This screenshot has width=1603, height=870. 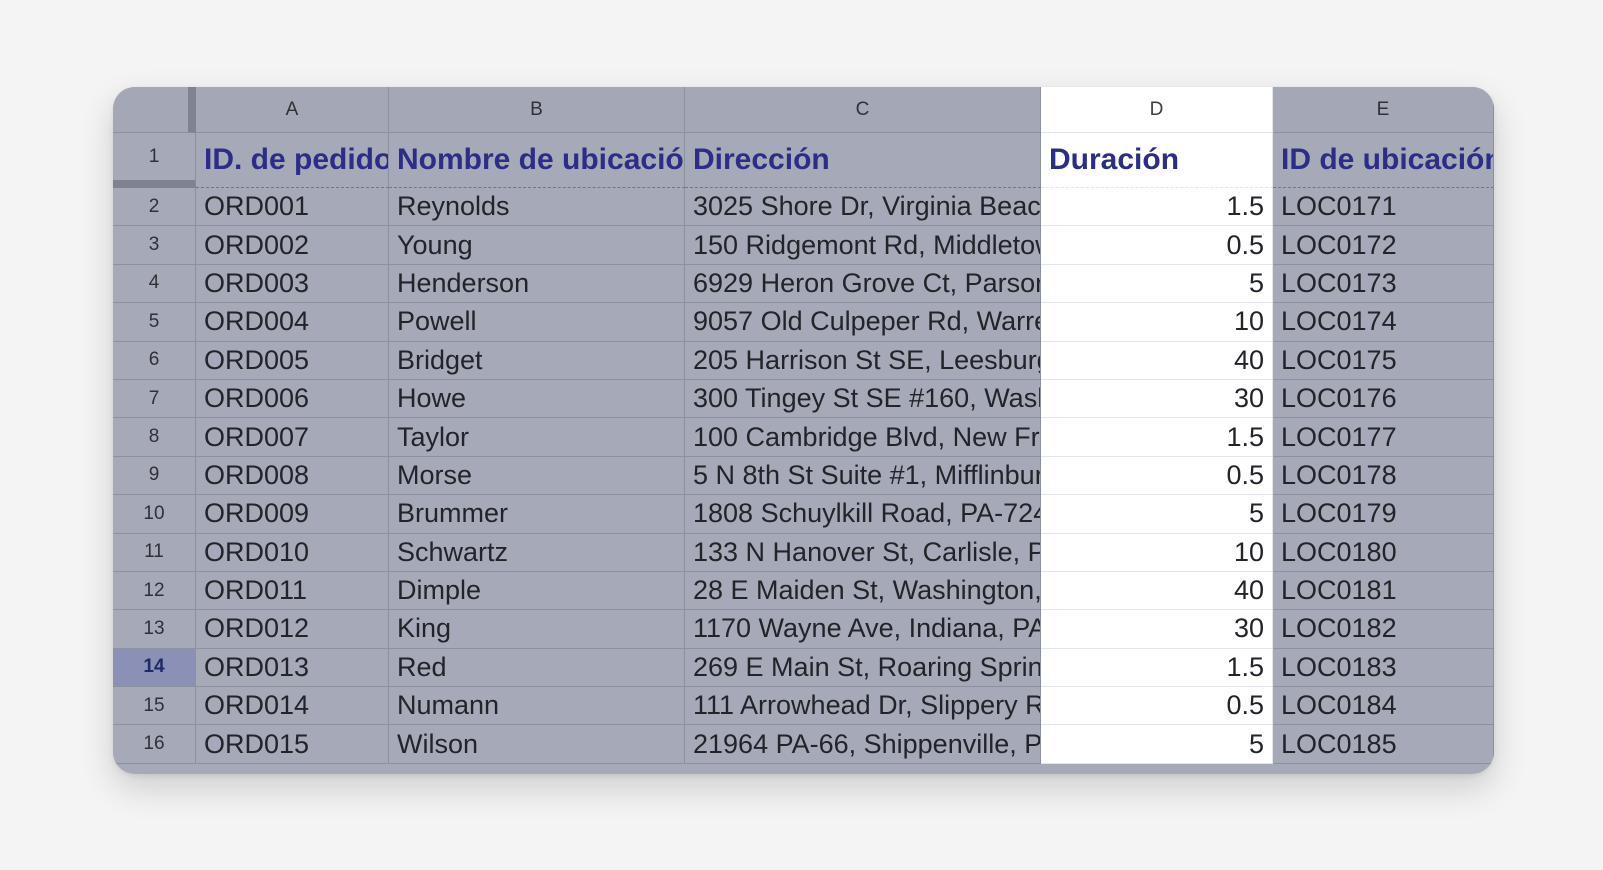 What do you see at coordinates (863, 744) in the screenshot?
I see `cell-address: 21964 PA-66, Shippenville, PA` at bounding box center [863, 744].